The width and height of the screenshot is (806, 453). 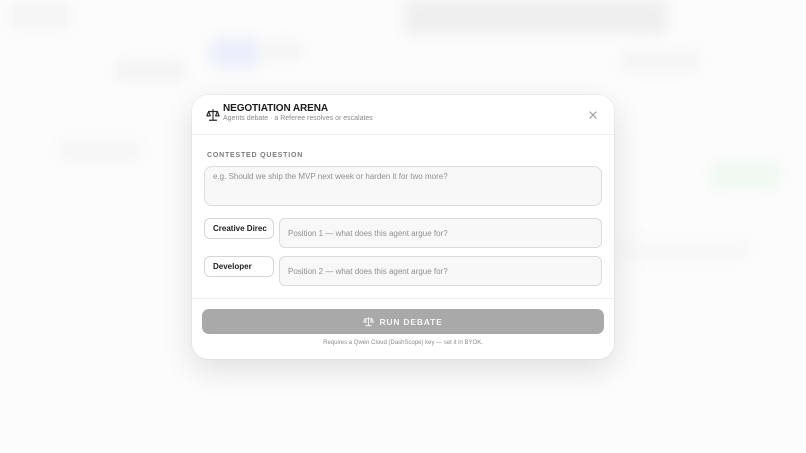 I want to click on agent-2-position-input, so click(x=440, y=271).